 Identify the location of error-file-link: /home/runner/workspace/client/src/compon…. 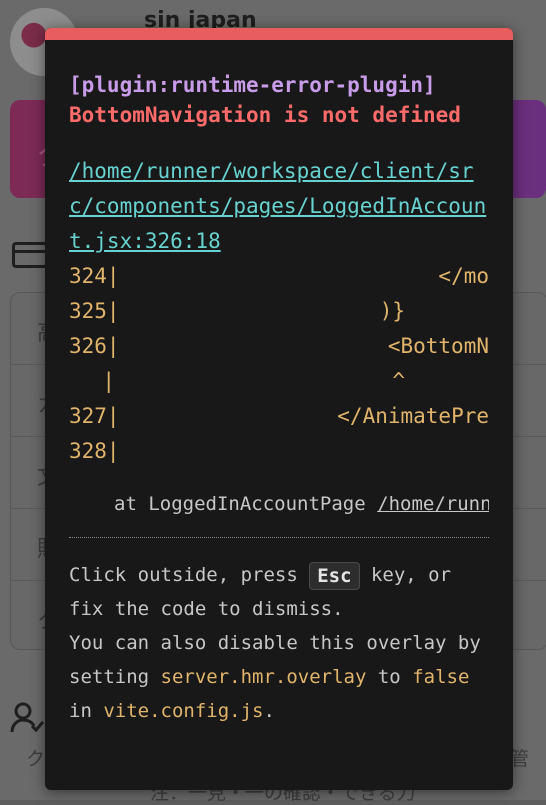
(279, 206).